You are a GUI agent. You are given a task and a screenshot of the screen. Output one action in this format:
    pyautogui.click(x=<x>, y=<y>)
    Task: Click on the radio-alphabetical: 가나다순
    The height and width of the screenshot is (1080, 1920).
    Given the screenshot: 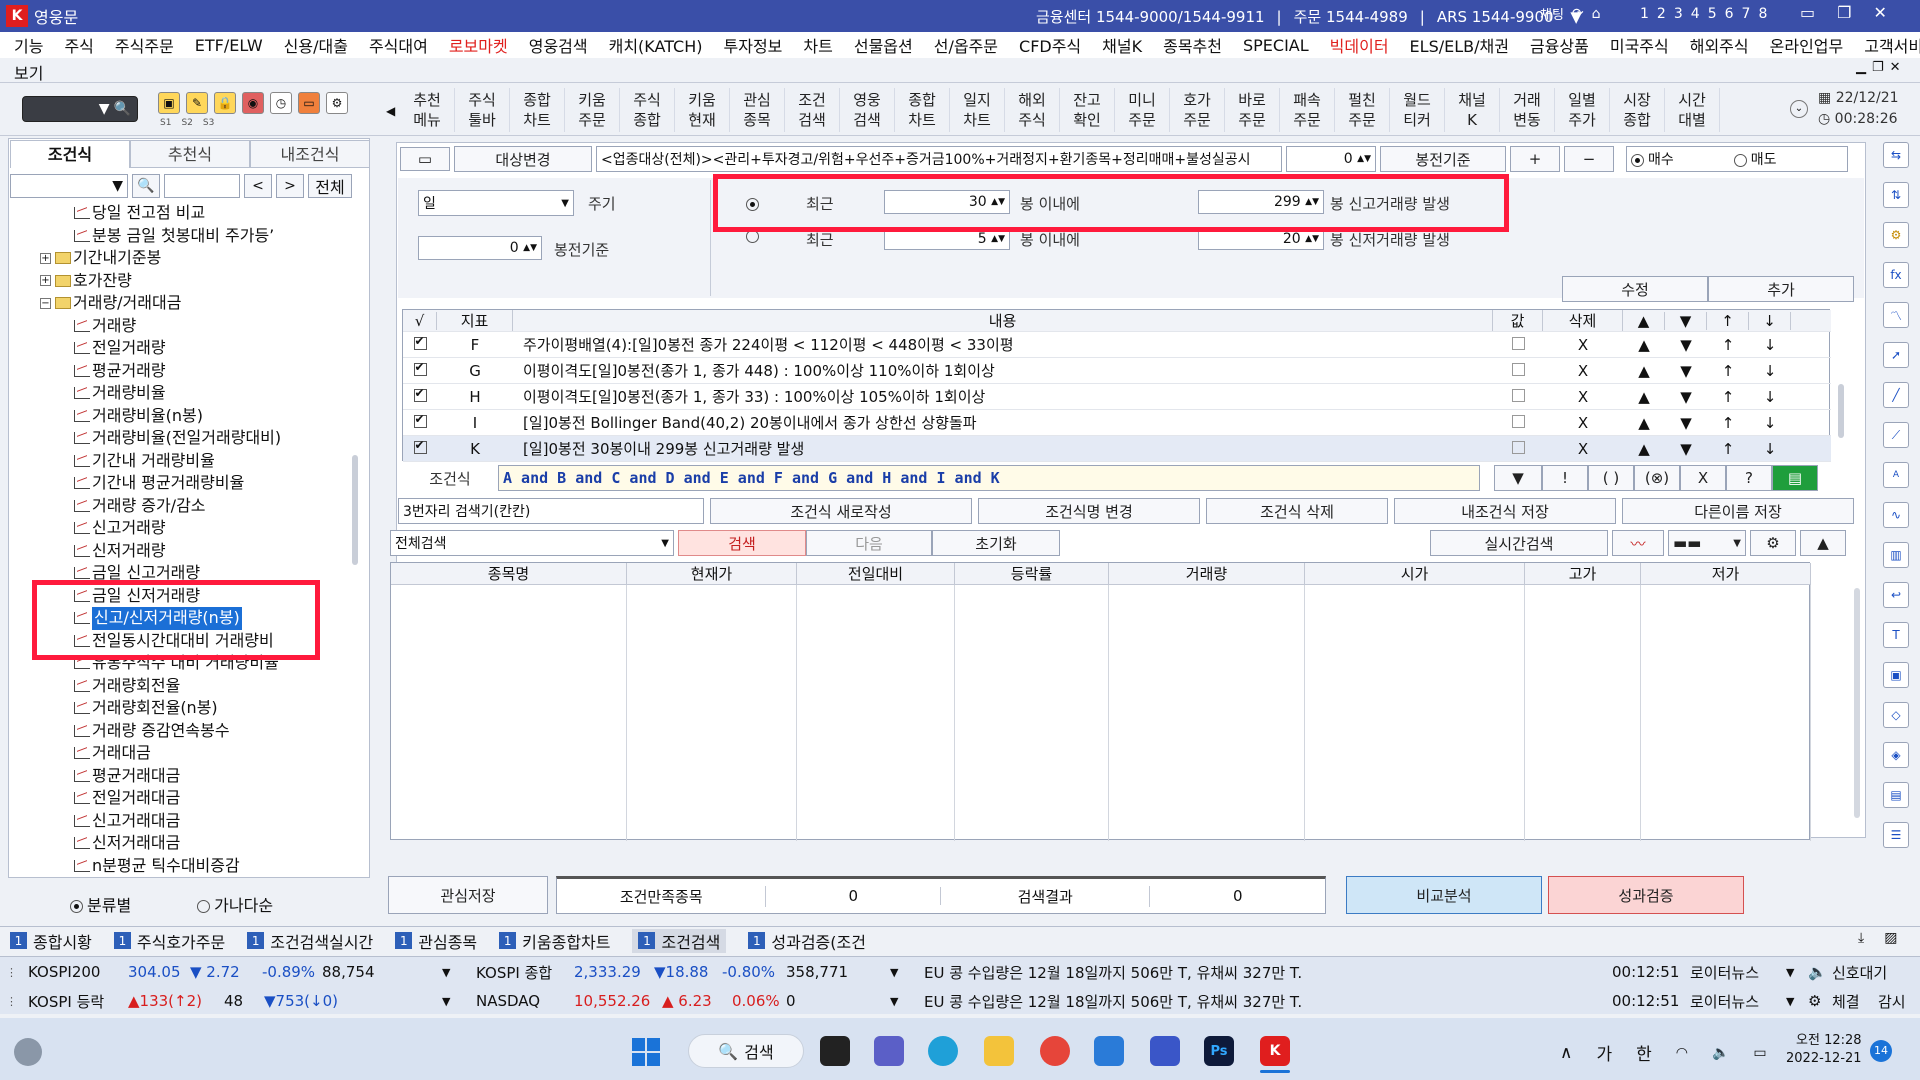 What is the action you would take?
    pyautogui.click(x=235, y=904)
    